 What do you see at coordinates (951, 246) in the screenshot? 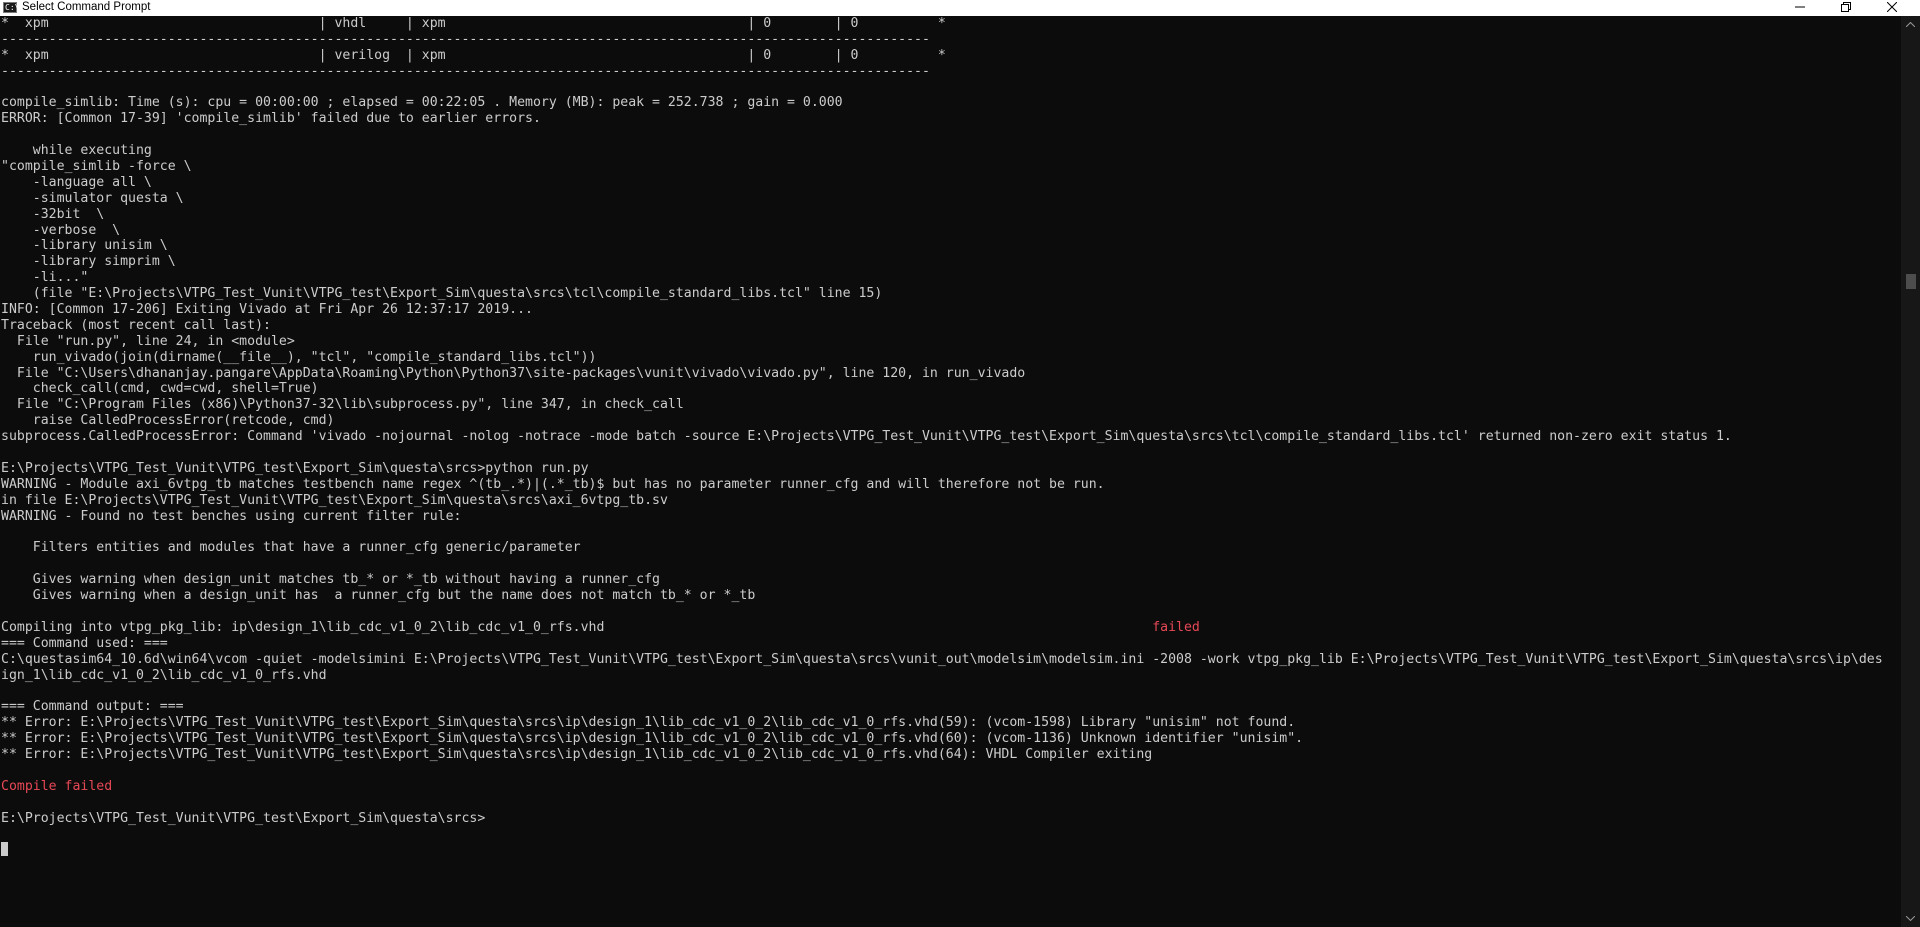
I see `console-line: -library unisim \` at bounding box center [951, 246].